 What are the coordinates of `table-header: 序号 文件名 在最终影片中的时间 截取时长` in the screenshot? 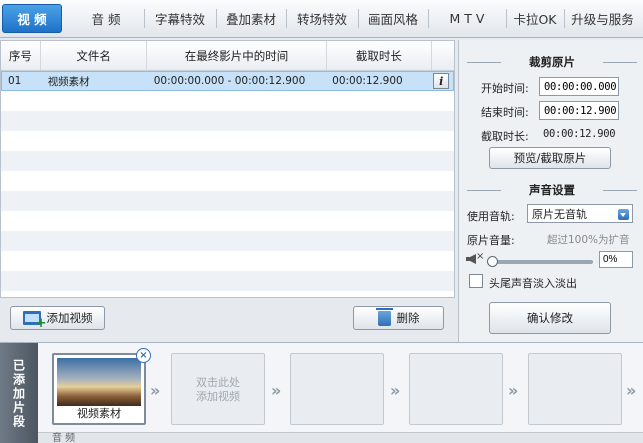 It's located at (227, 56).